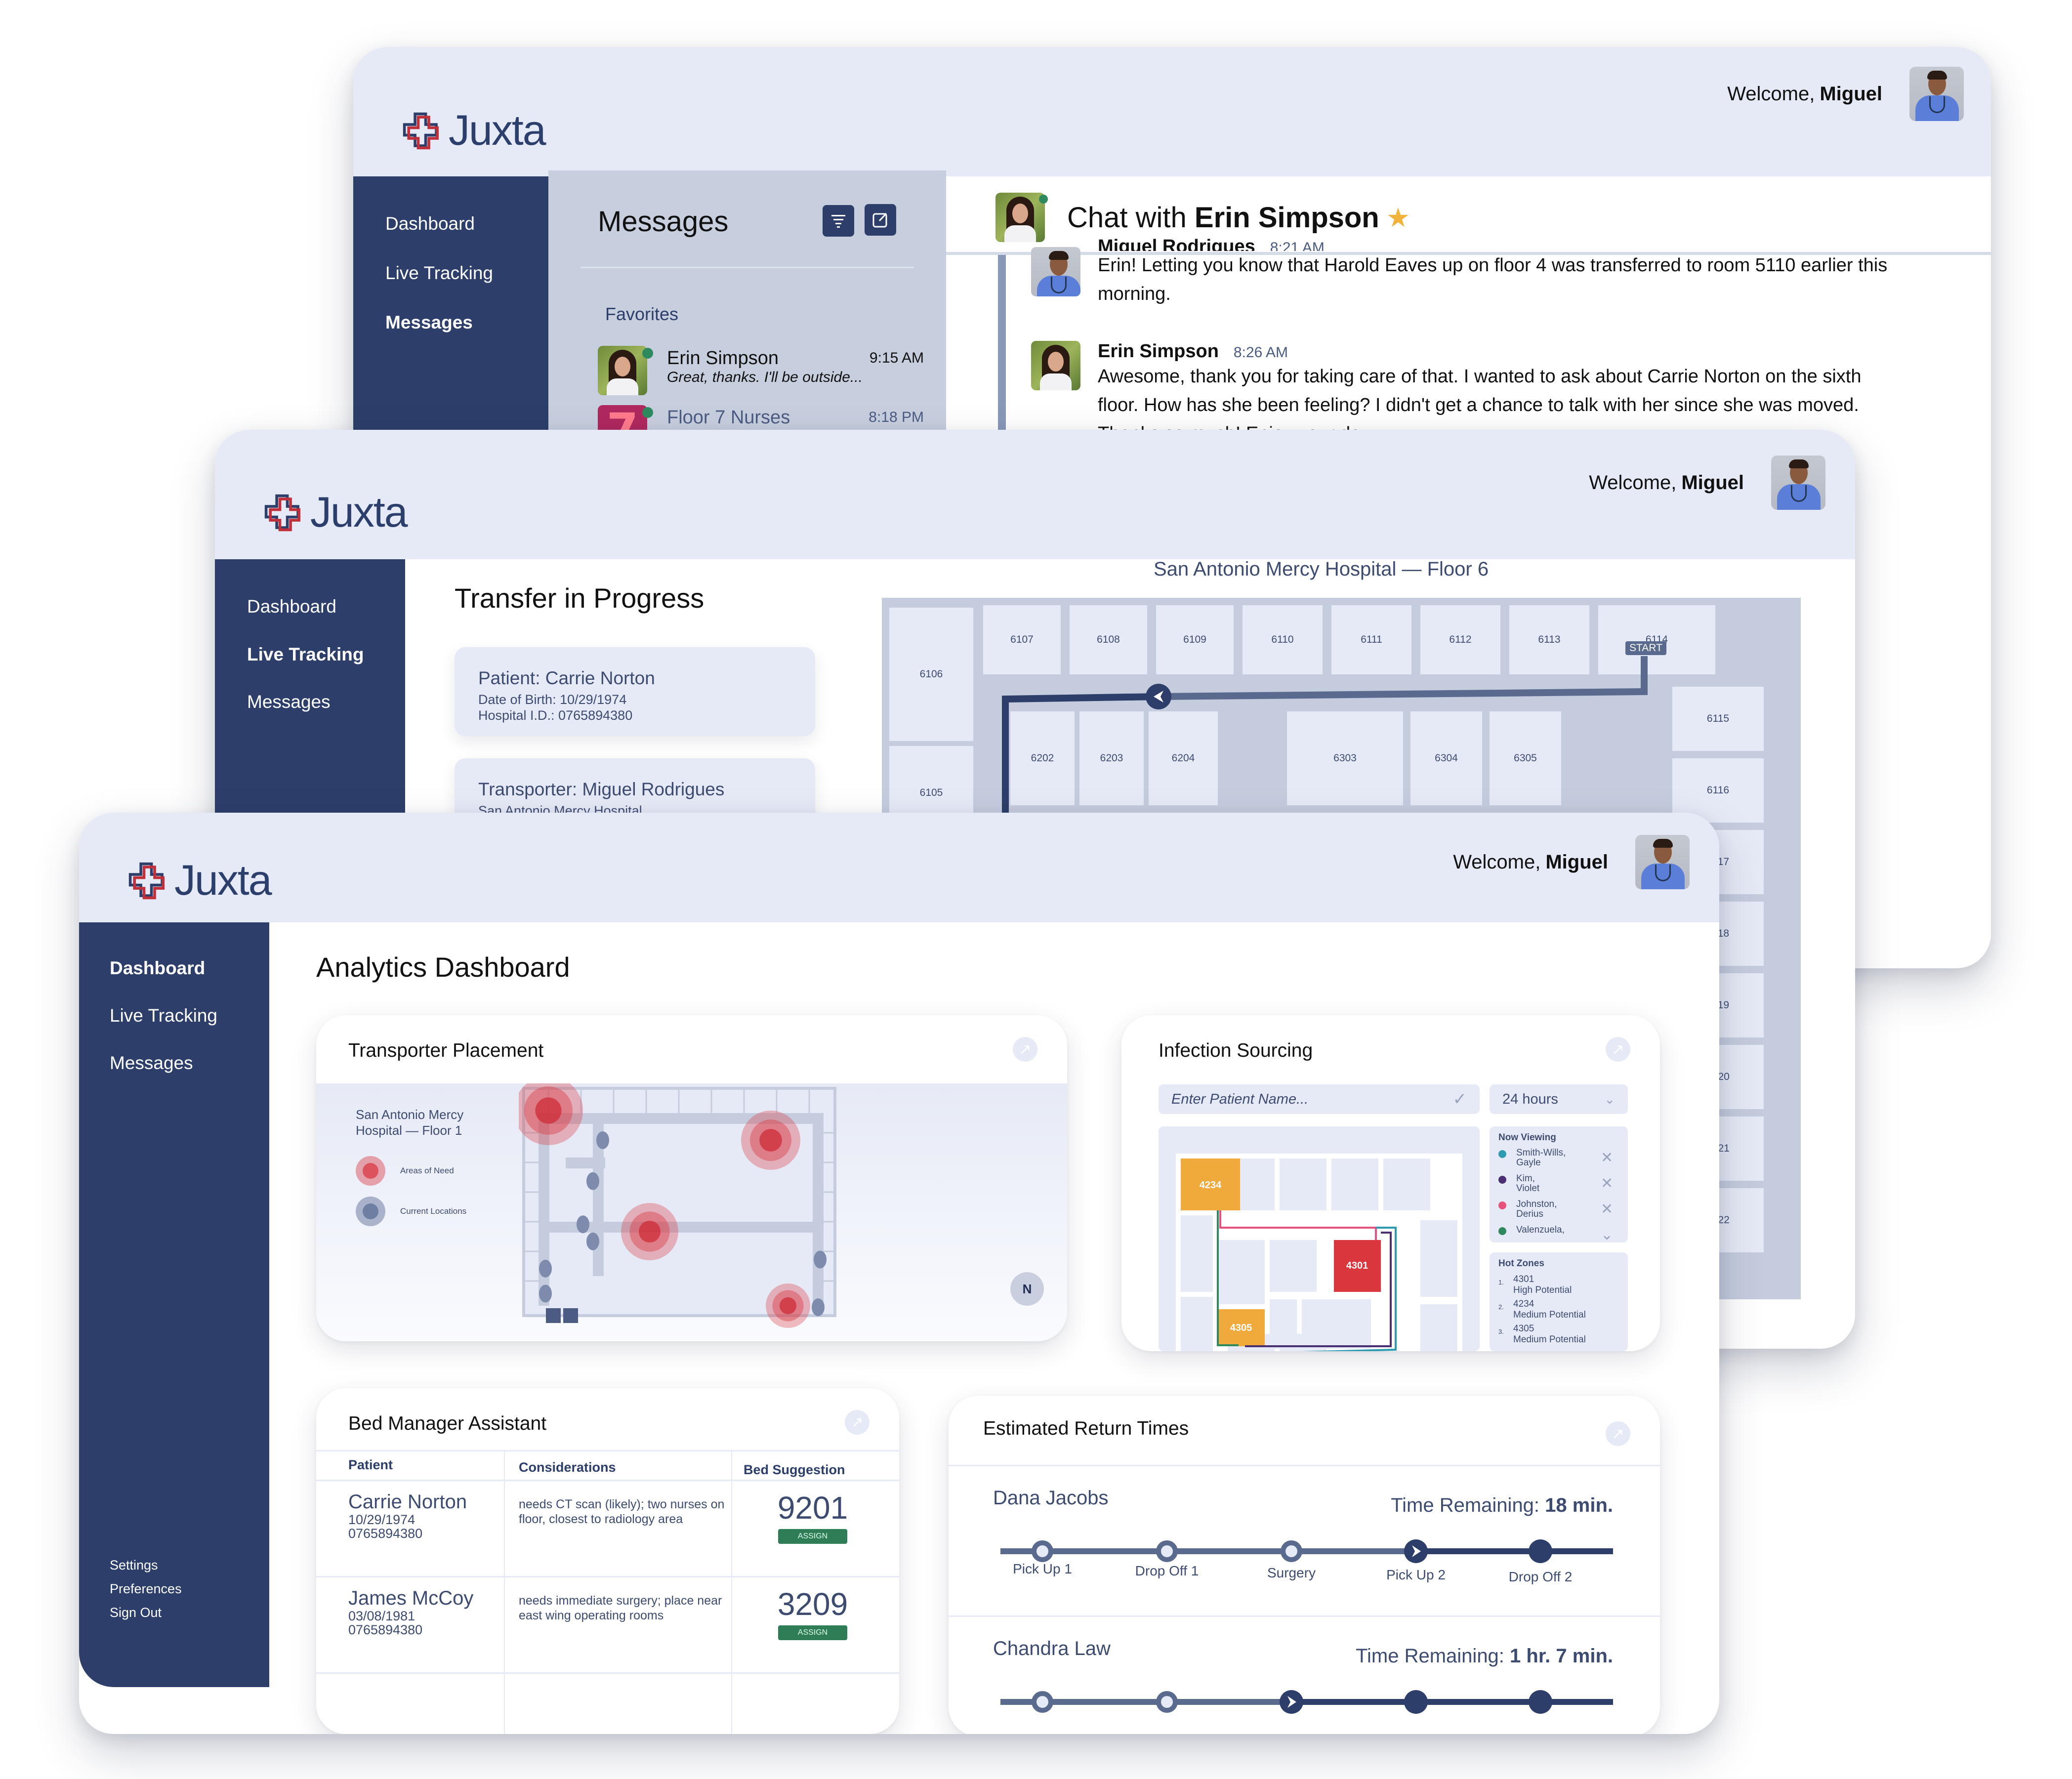 The width and height of the screenshot is (2072, 1779). What do you see at coordinates (1052, 1649) in the screenshot?
I see `transport-patient-name: Chandra Law` at bounding box center [1052, 1649].